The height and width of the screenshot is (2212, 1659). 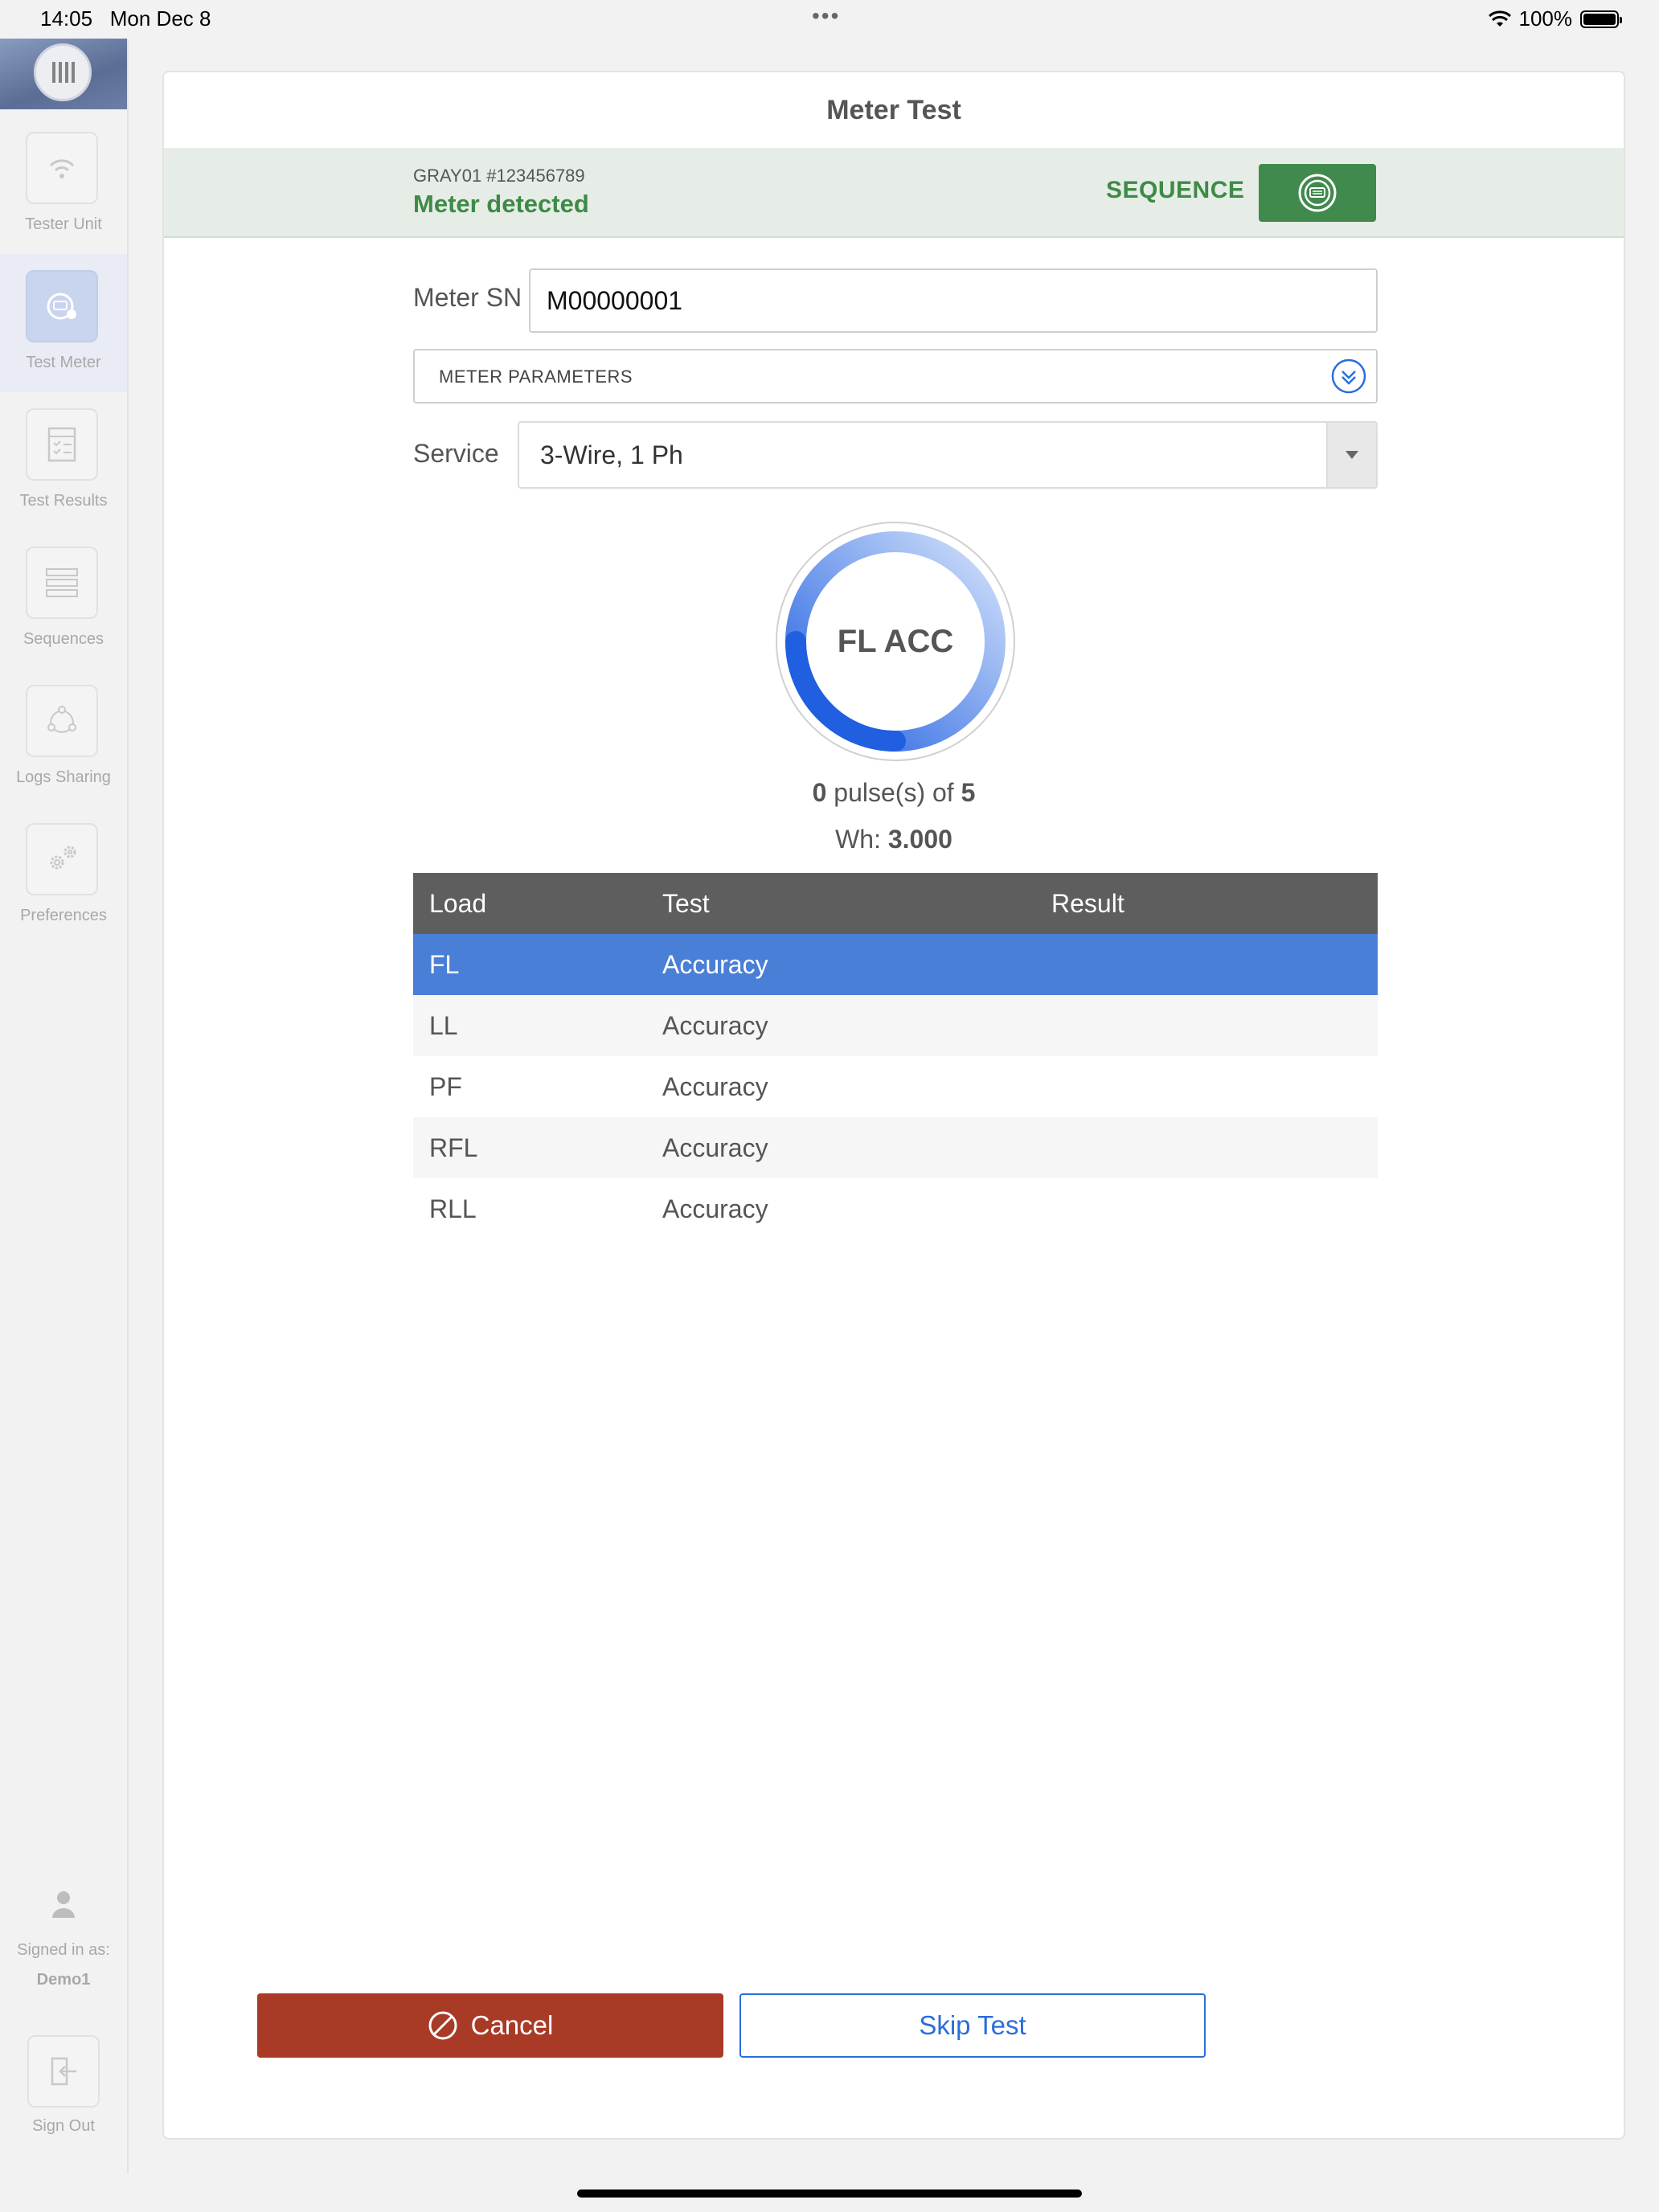 What do you see at coordinates (895, 904) in the screenshot?
I see `table-header: Load Test Result` at bounding box center [895, 904].